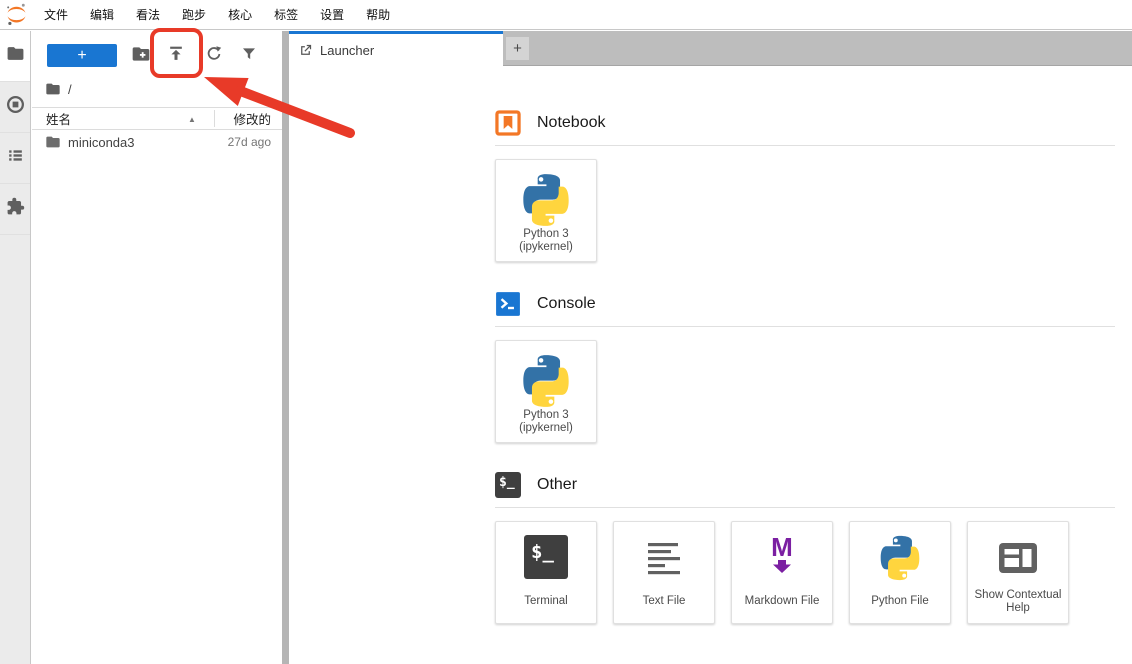 This screenshot has height=664, width=1132. I want to click on card-label: Terminal, so click(546, 601).